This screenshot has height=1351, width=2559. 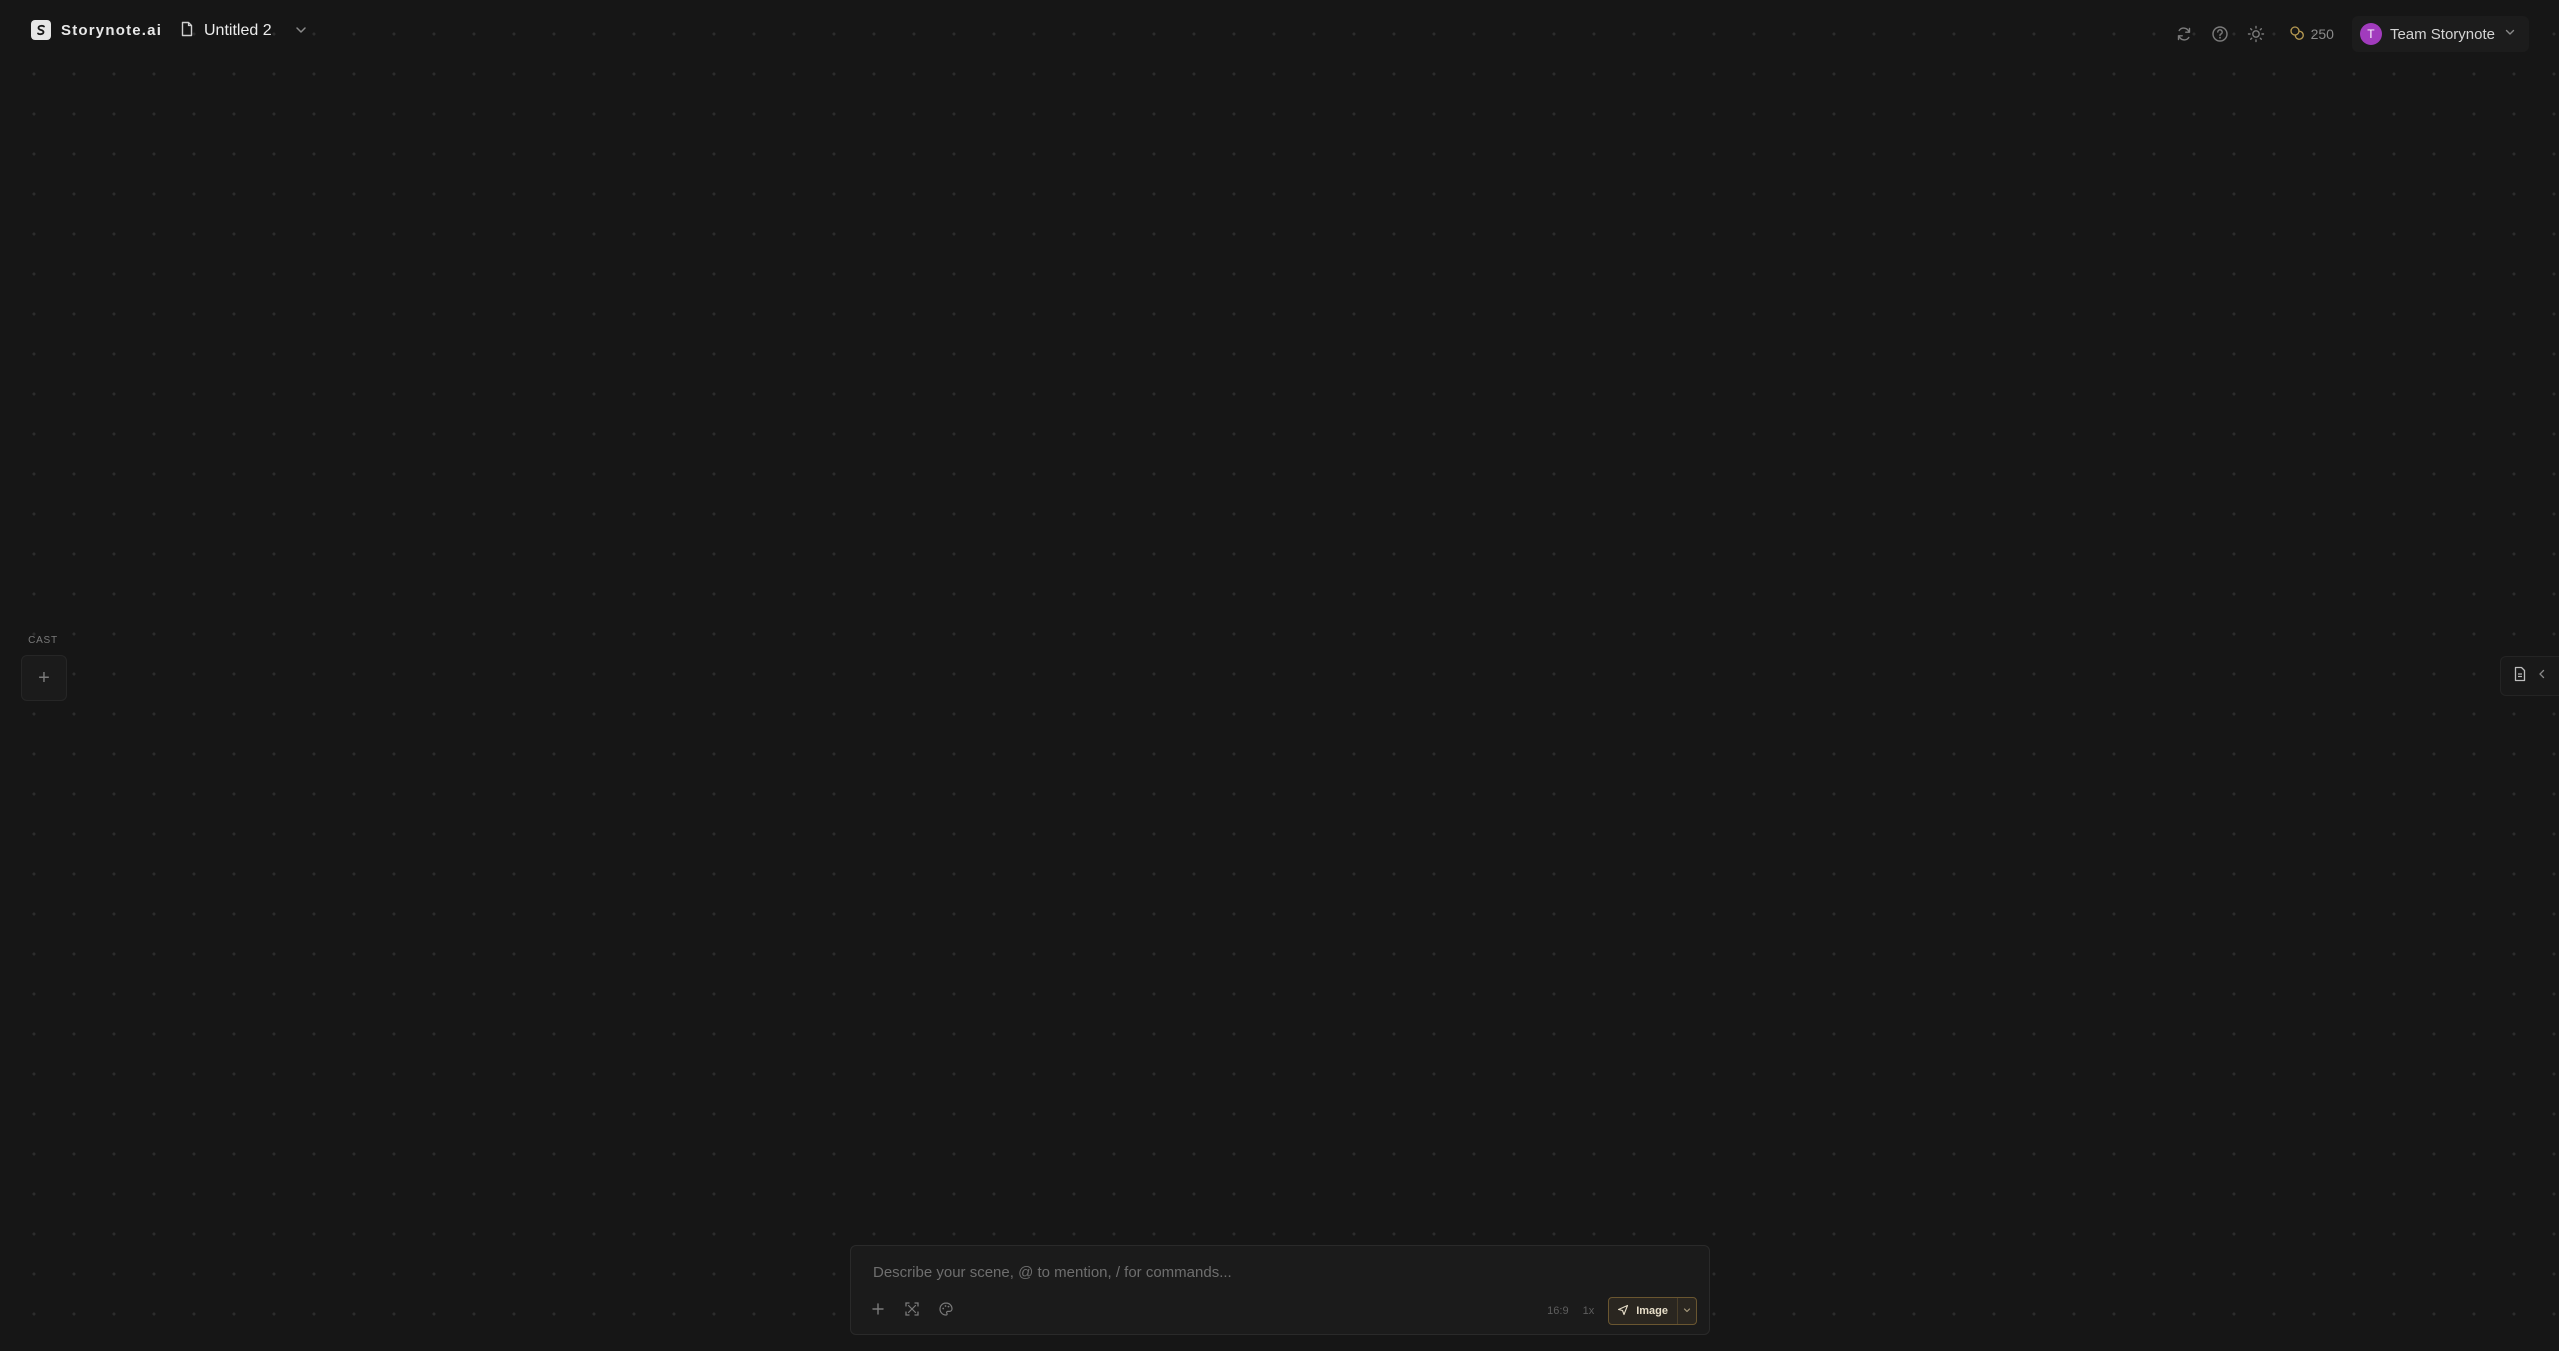 I want to click on logo-icon, so click(x=41, y=30).